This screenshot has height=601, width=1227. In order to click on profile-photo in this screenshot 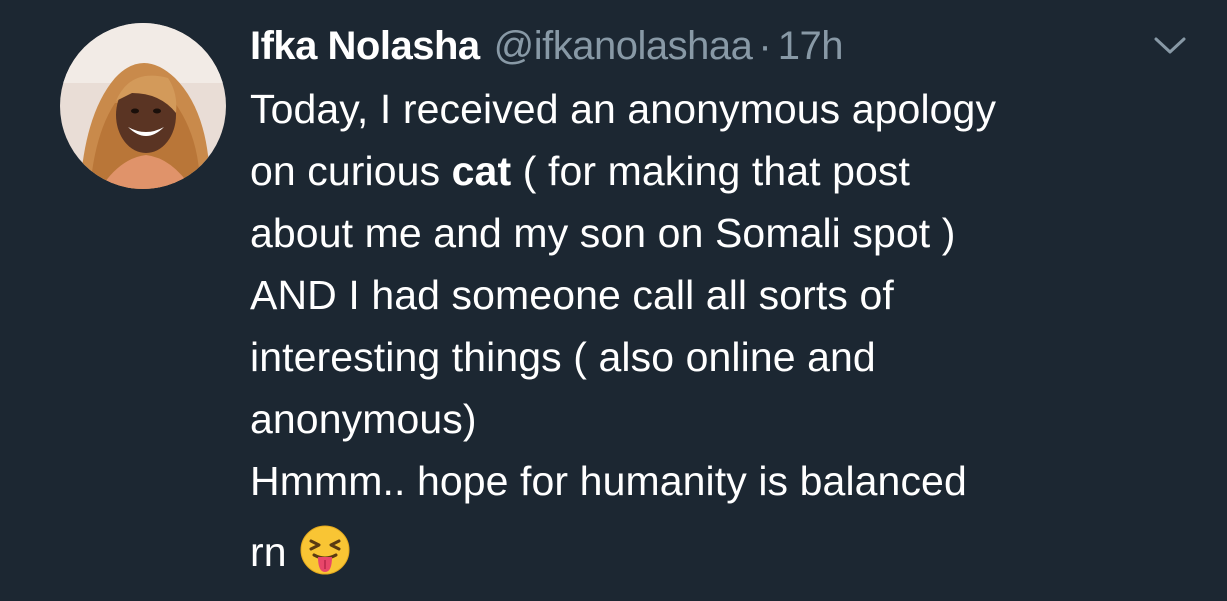, I will do `click(143, 106)`.